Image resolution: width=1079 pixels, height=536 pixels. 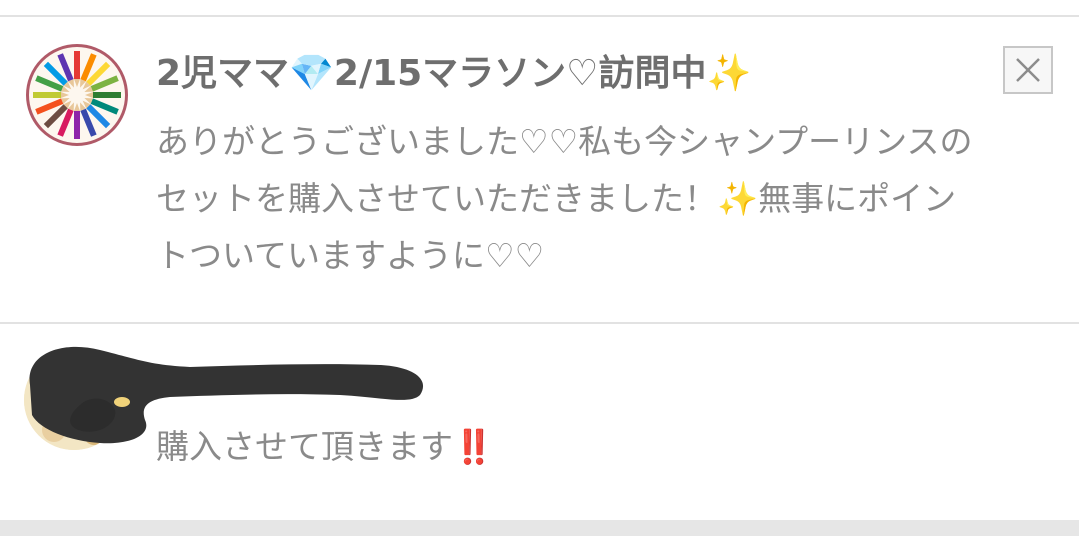 I want to click on comment-body-line-2-end: 無事にポイン, so click(x=857, y=198).